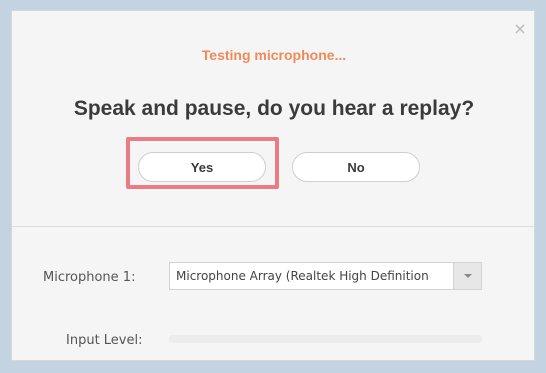  I want to click on no-button: No, so click(356, 167).